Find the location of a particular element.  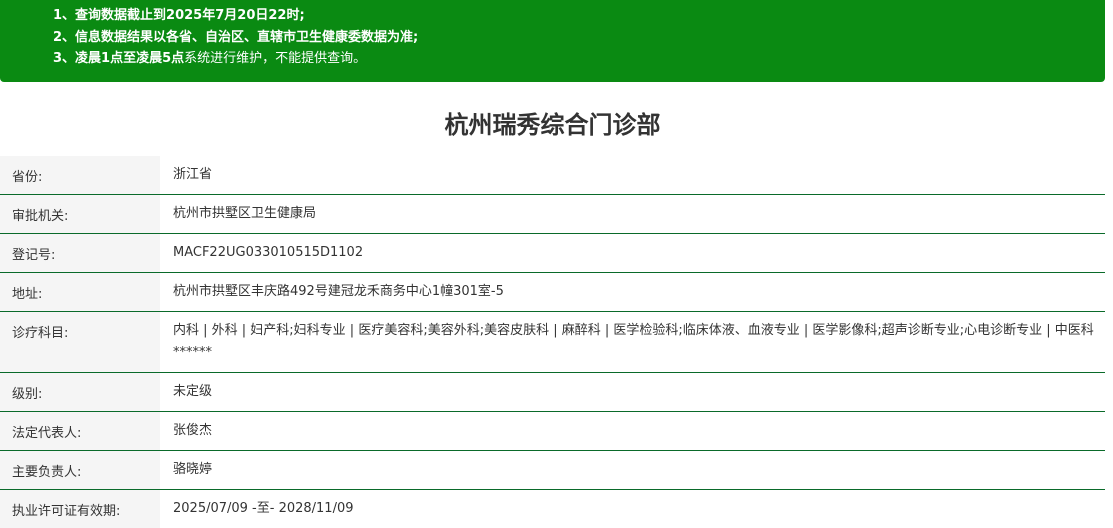

row-approval-authority: 审批机关: 杭州市拱墅区卫生健康局 is located at coordinates (552, 214).